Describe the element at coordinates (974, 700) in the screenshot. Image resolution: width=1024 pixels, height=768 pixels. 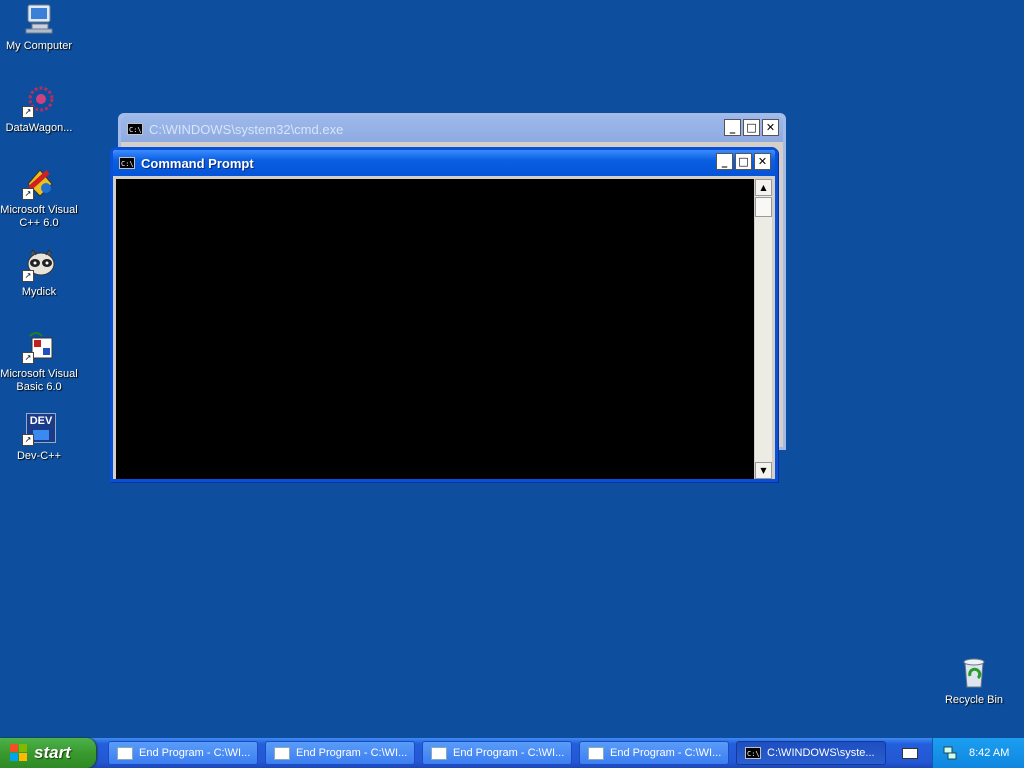
I see `desktop-icon-label: Recycle Bin` at that location.